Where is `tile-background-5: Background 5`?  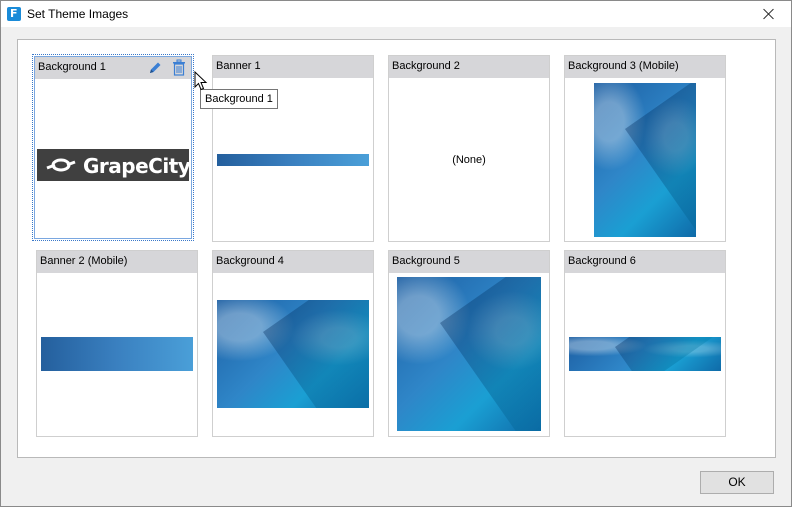 tile-background-5: Background 5 is located at coordinates (469, 343).